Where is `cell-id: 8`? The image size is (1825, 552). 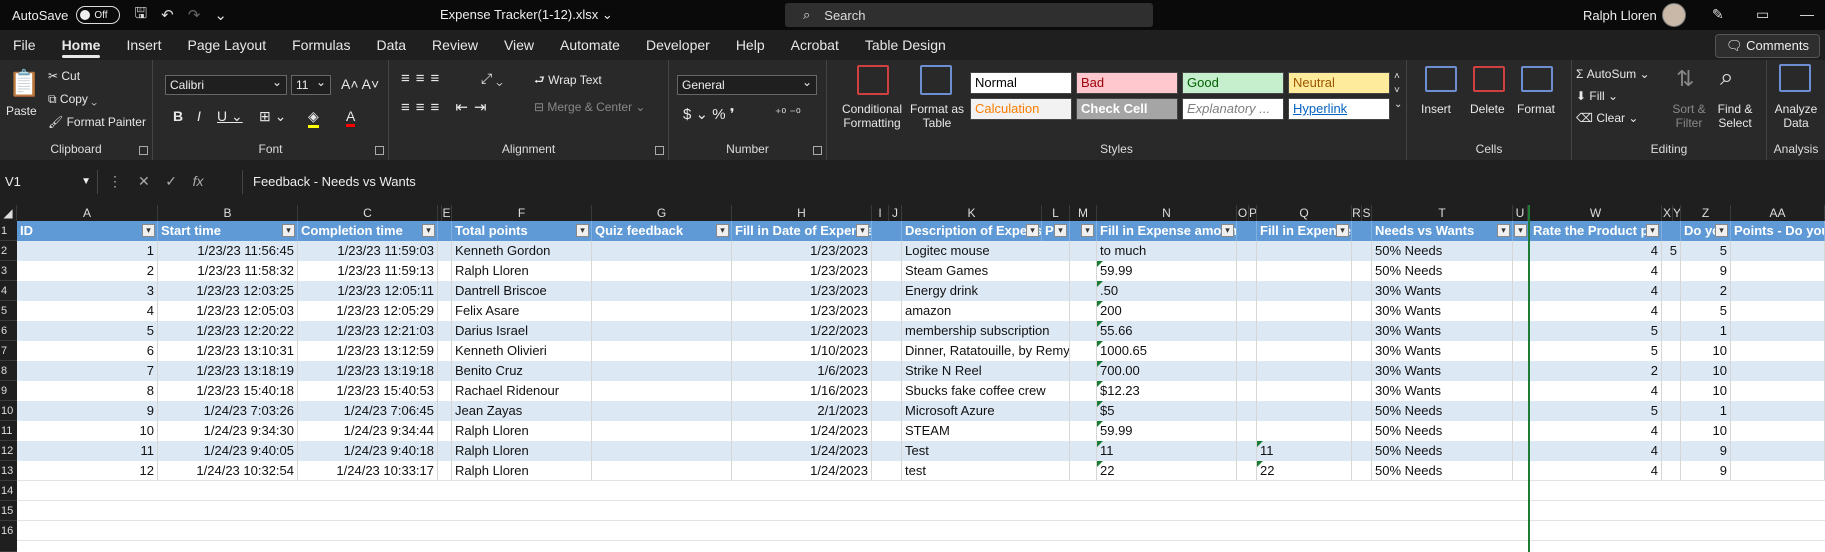
cell-id: 8 is located at coordinates (87, 391).